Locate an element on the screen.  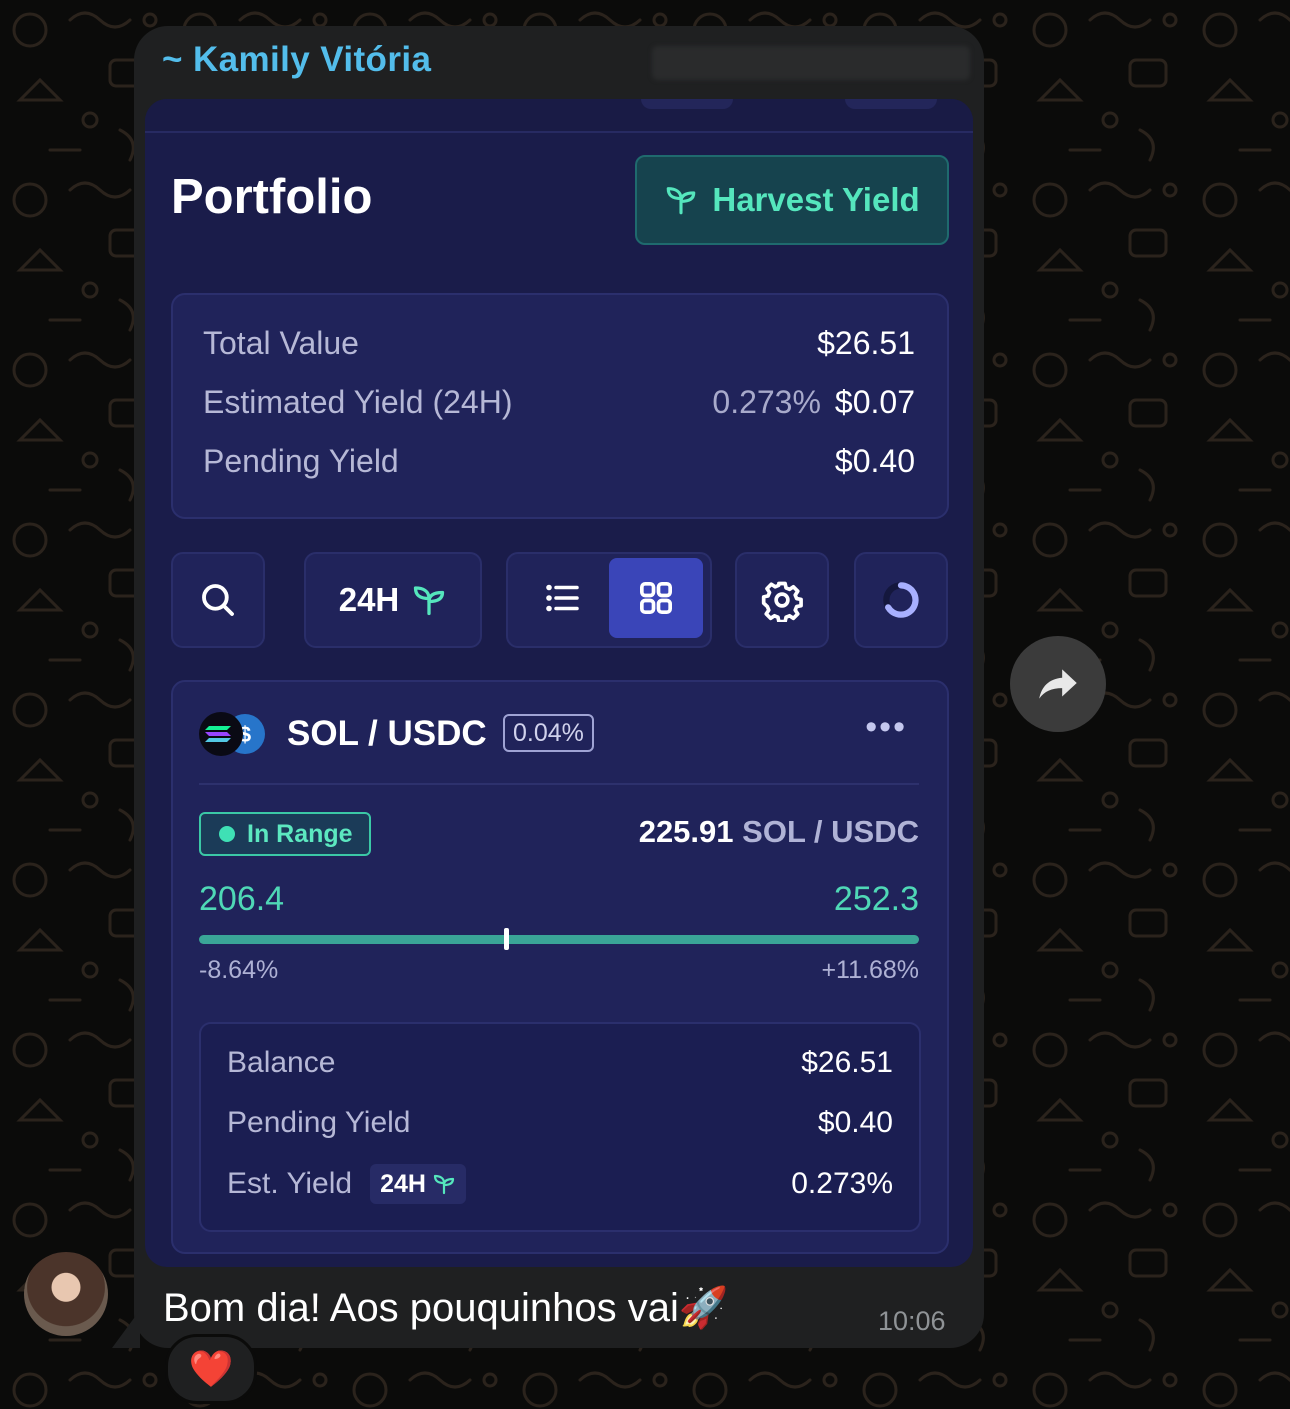
period-selector-button: 24H is located at coordinates (393, 600).